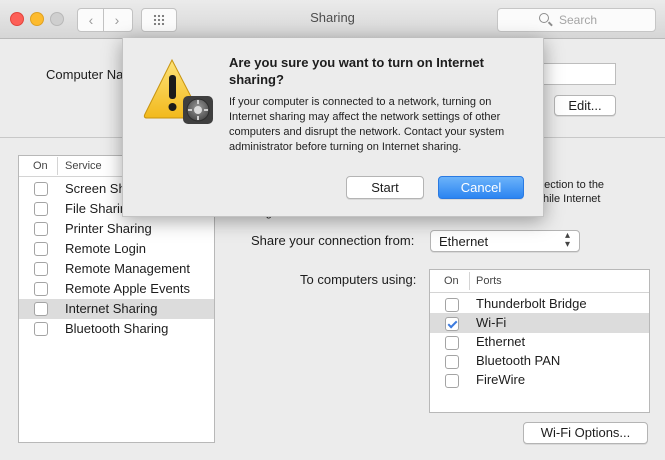 The width and height of the screenshot is (665, 460). I want to click on port-row-thunderbolt-bridge: Thunderbolt Bridge, so click(539, 304).